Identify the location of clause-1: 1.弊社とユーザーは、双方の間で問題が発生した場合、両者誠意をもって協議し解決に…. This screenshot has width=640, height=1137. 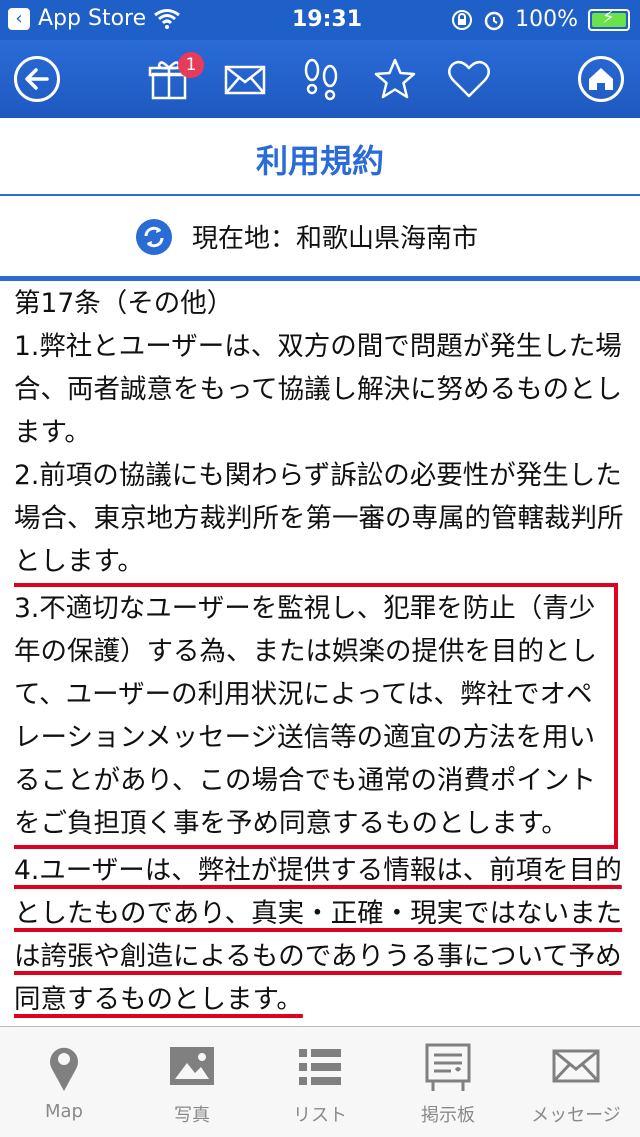
(318, 389).